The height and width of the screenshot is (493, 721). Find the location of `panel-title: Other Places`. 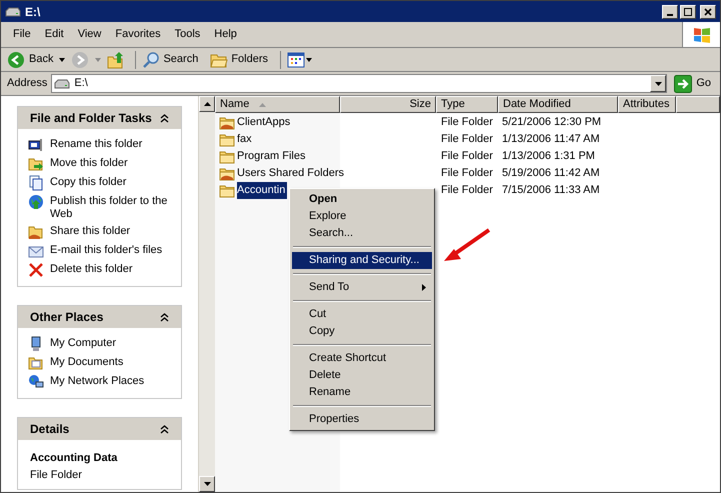

panel-title: Other Places is located at coordinates (67, 317).